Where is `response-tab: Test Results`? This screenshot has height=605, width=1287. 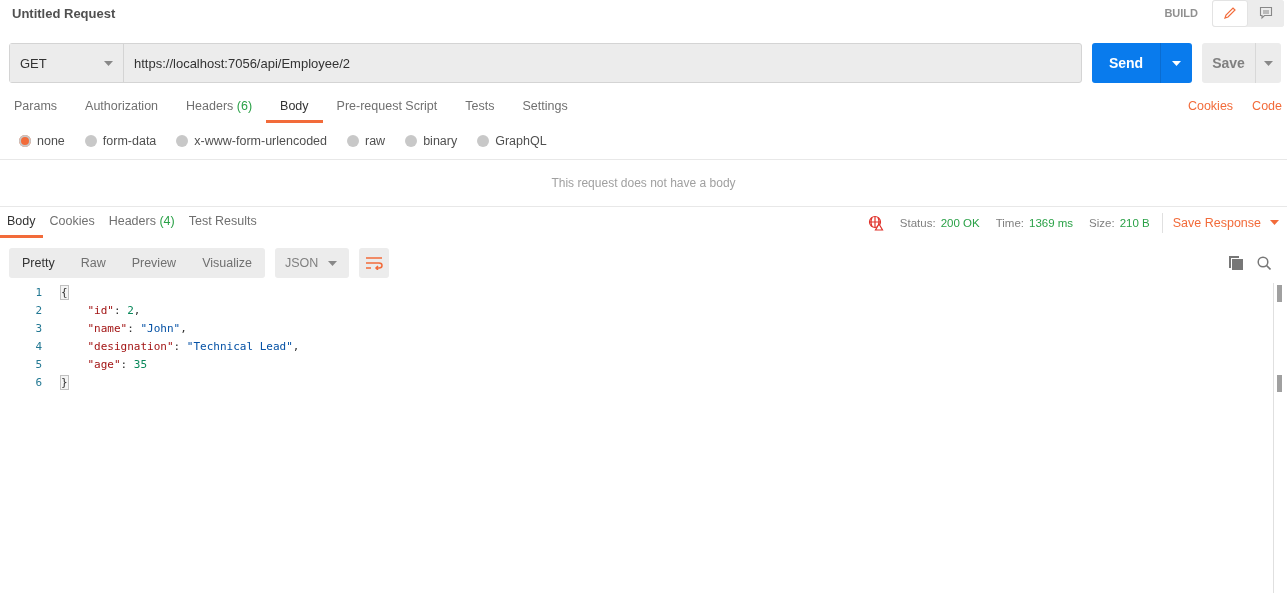
response-tab: Test Results is located at coordinates (222, 222).